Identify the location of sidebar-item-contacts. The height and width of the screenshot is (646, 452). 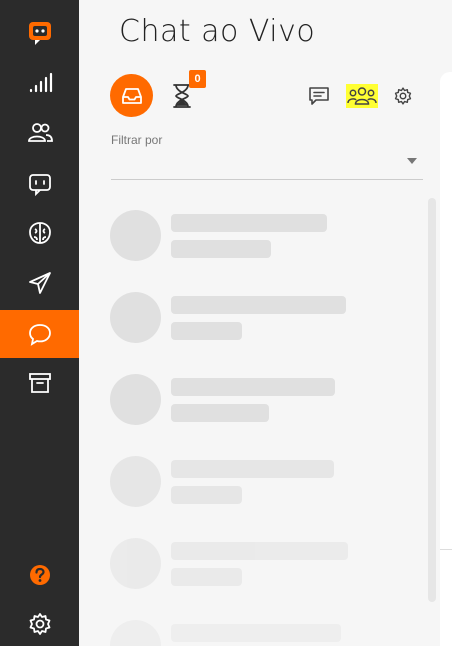
(39, 133).